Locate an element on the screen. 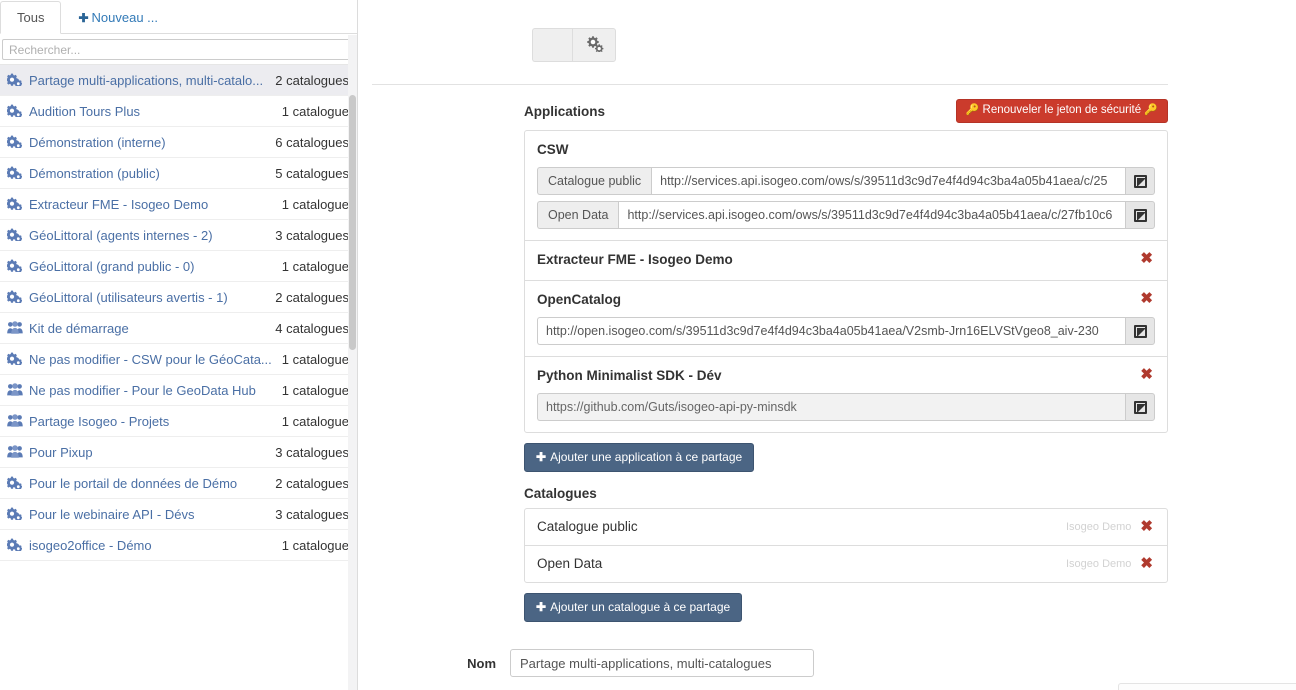 The height and width of the screenshot is (690, 1296). catalogue-row-right: Isogeo Demo ✖ is located at coordinates (1110, 563).